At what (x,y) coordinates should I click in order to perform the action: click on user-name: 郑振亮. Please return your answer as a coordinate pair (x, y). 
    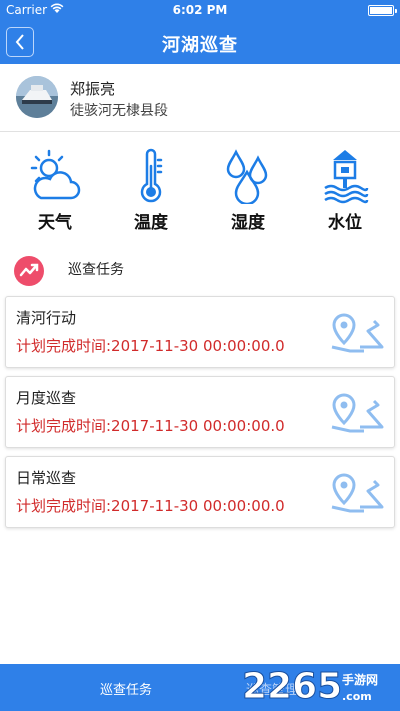
    Looking at the image, I should click on (93, 89).